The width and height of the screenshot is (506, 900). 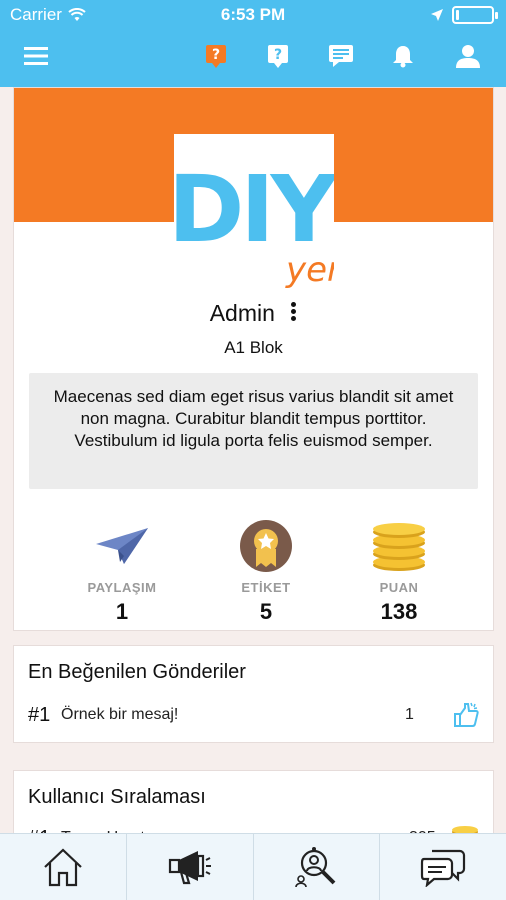 What do you see at coordinates (475, 15) in the screenshot?
I see `battery-icon` at bounding box center [475, 15].